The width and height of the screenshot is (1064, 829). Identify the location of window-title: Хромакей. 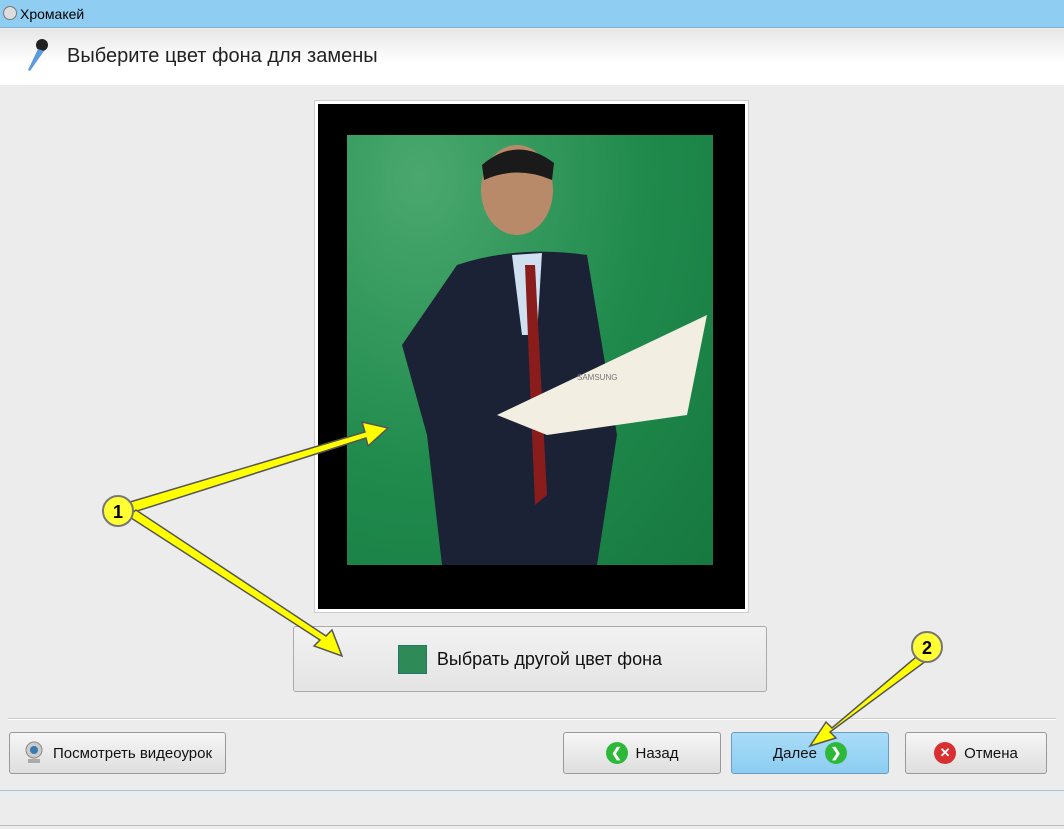
(52, 14).